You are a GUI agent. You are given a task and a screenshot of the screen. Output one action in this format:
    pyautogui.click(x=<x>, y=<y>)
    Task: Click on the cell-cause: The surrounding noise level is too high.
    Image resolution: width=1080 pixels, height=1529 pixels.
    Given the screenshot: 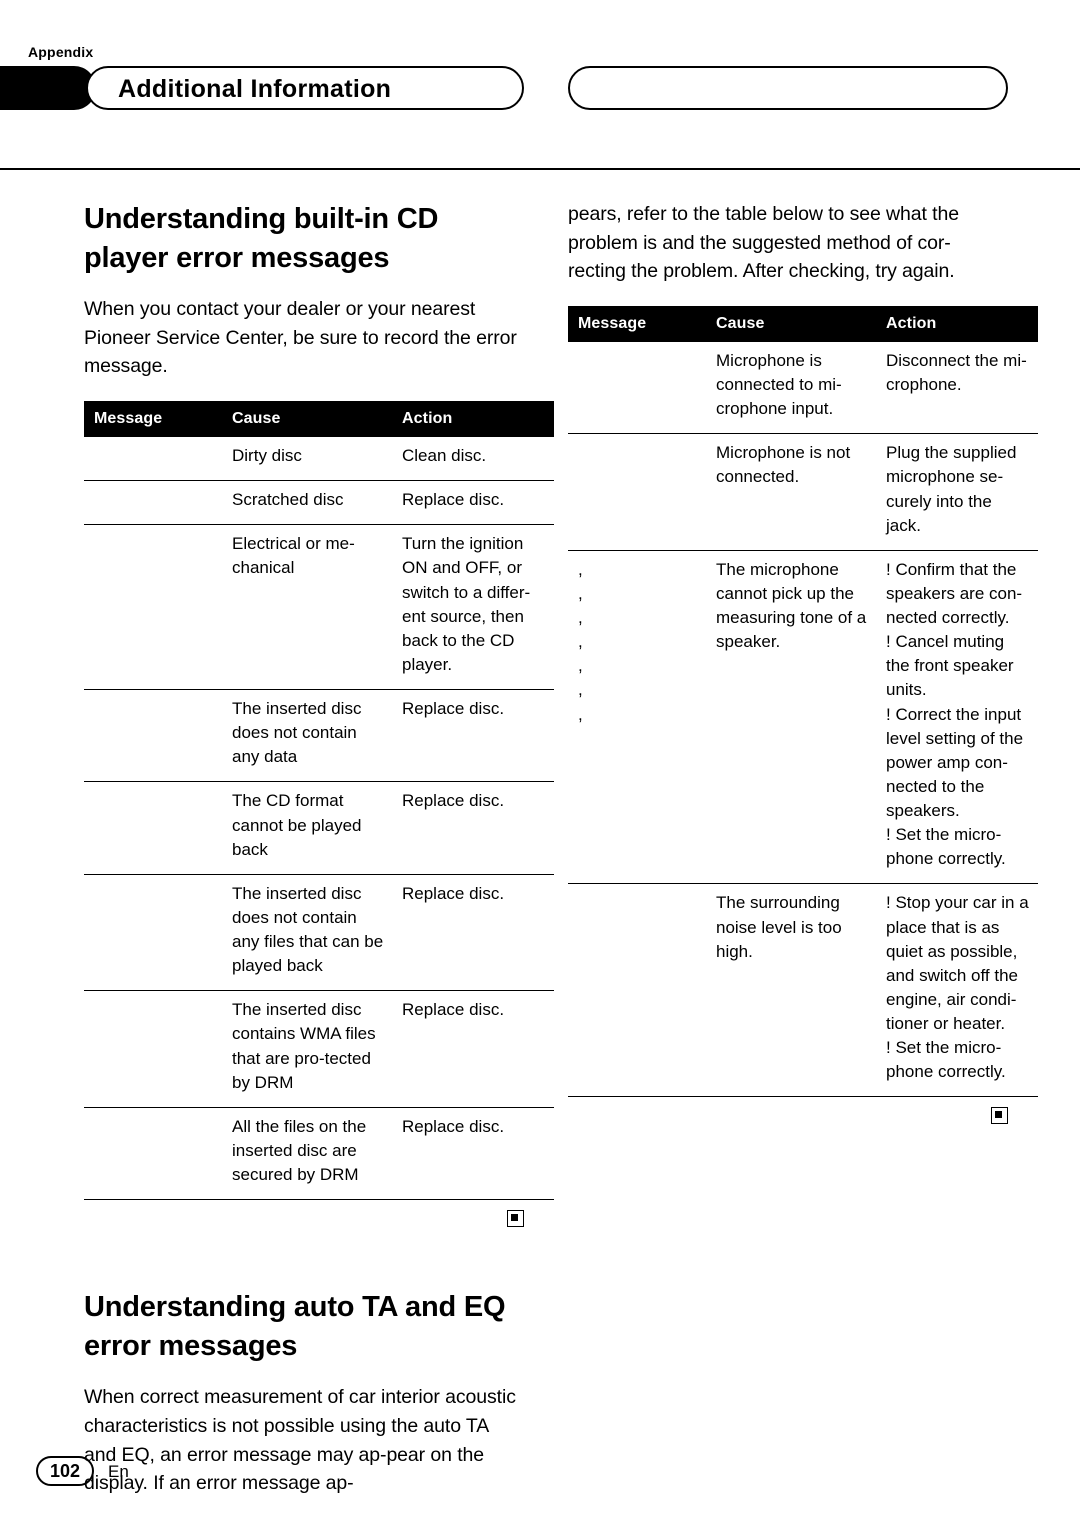 What is the action you would take?
    pyautogui.click(x=791, y=990)
    